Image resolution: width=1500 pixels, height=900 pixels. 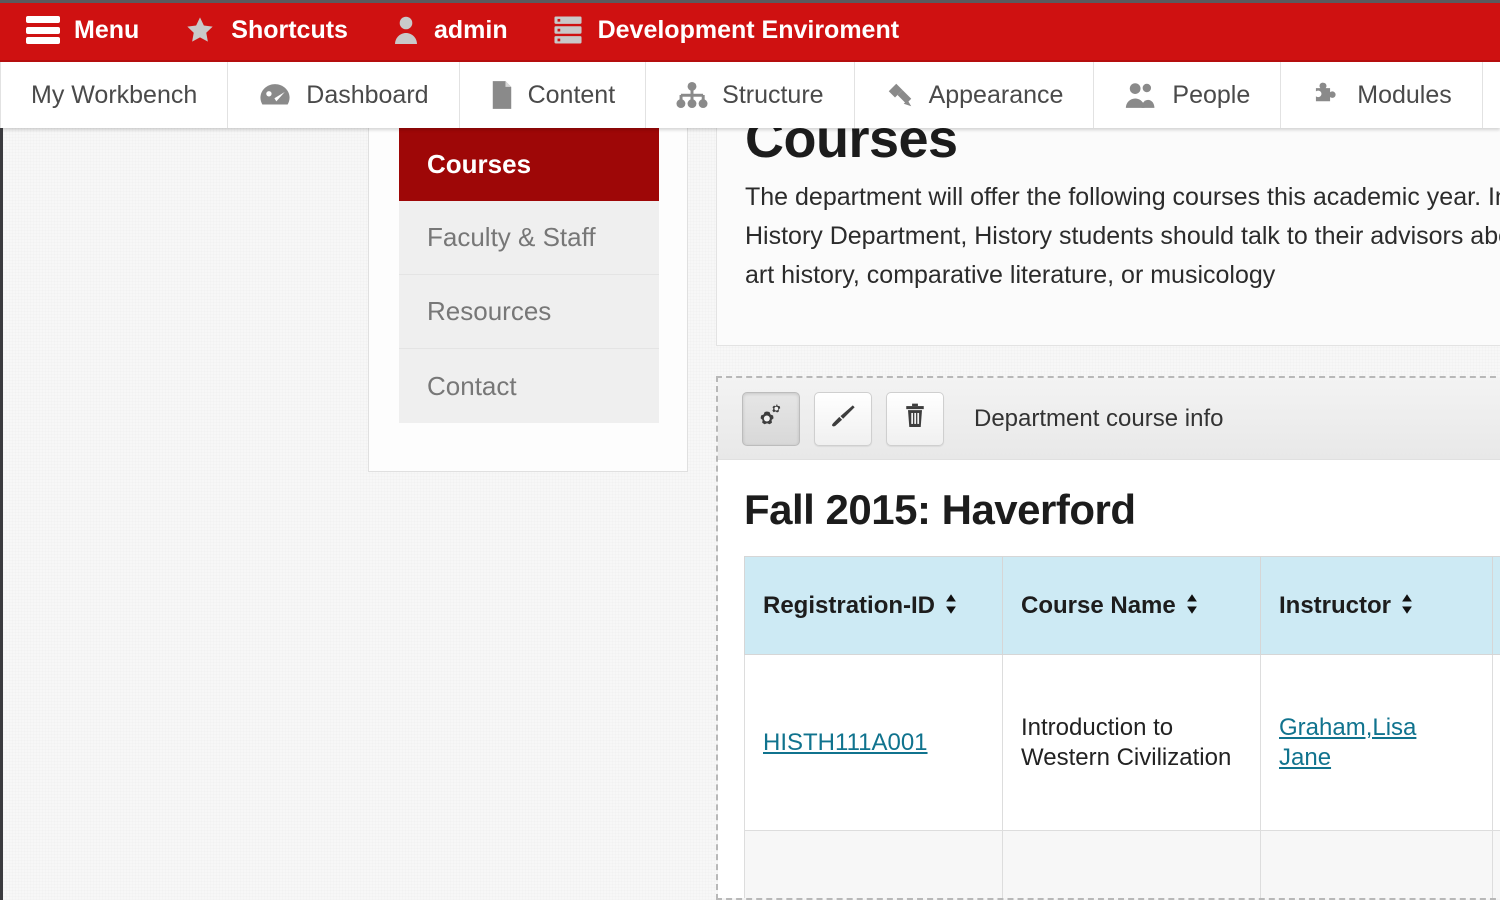 What do you see at coordinates (1347, 742) in the screenshot?
I see `instructor-link: Graham,Lisa Jane` at bounding box center [1347, 742].